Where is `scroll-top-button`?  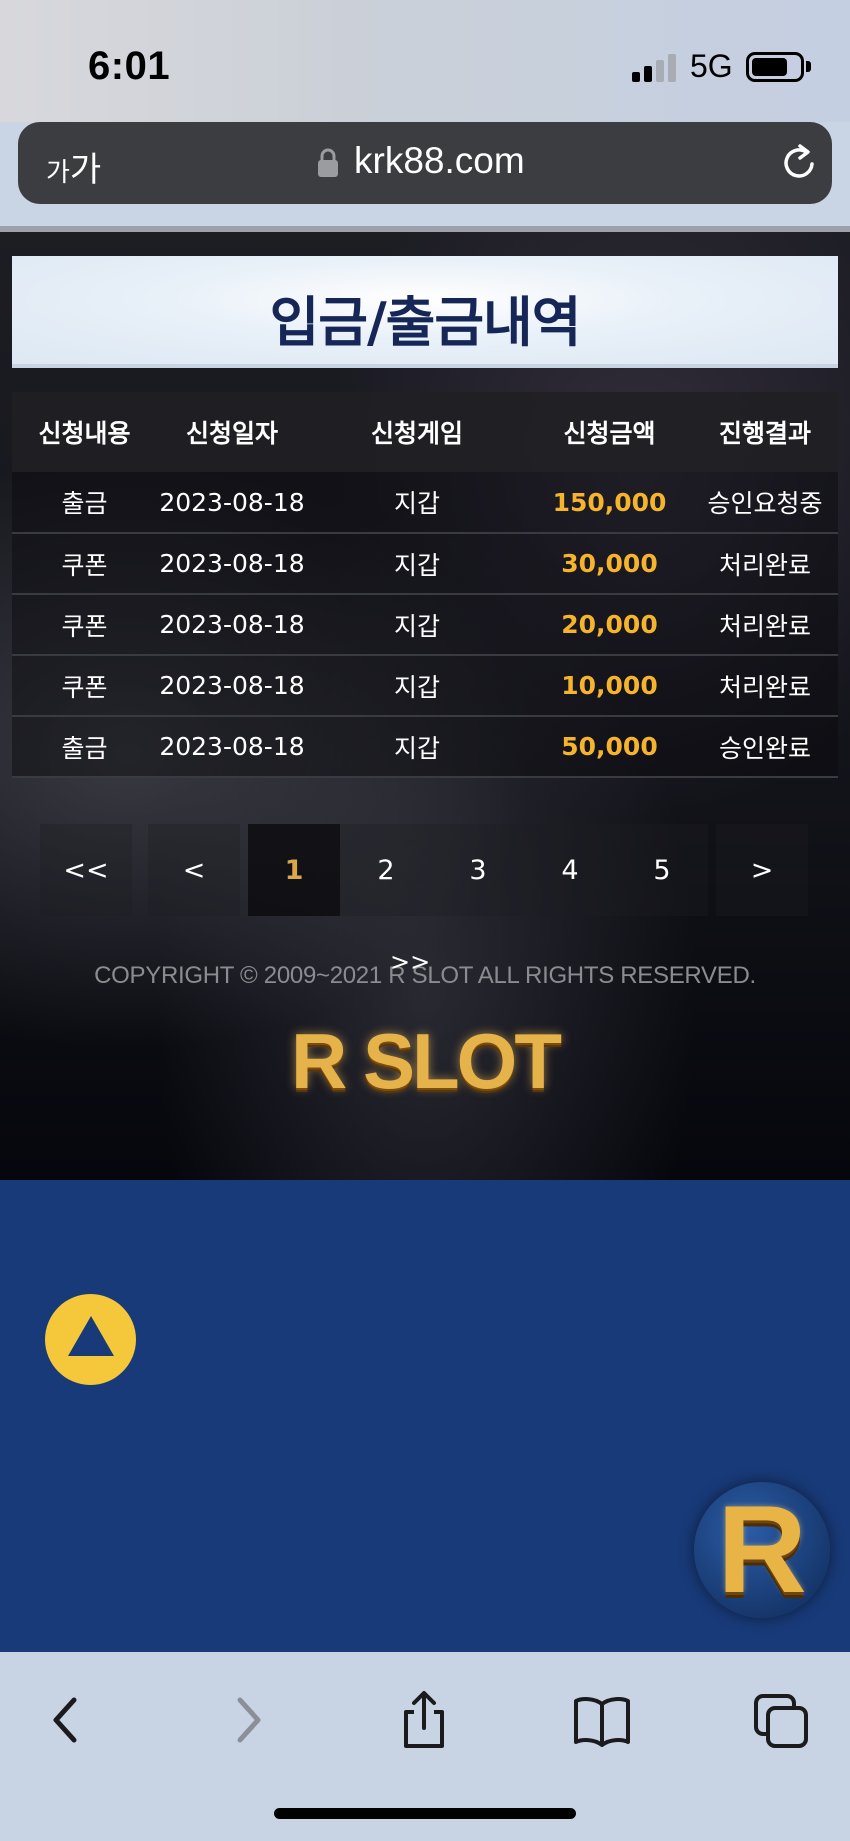
scroll-top-button is located at coordinates (90, 1339).